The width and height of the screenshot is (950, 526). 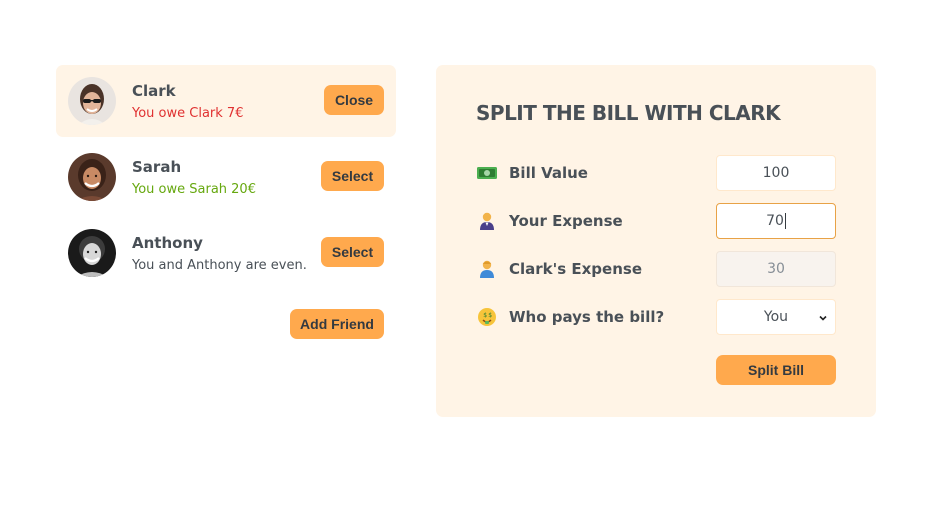 What do you see at coordinates (785, 221) in the screenshot?
I see `text-cursor` at bounding box center [785, 221].